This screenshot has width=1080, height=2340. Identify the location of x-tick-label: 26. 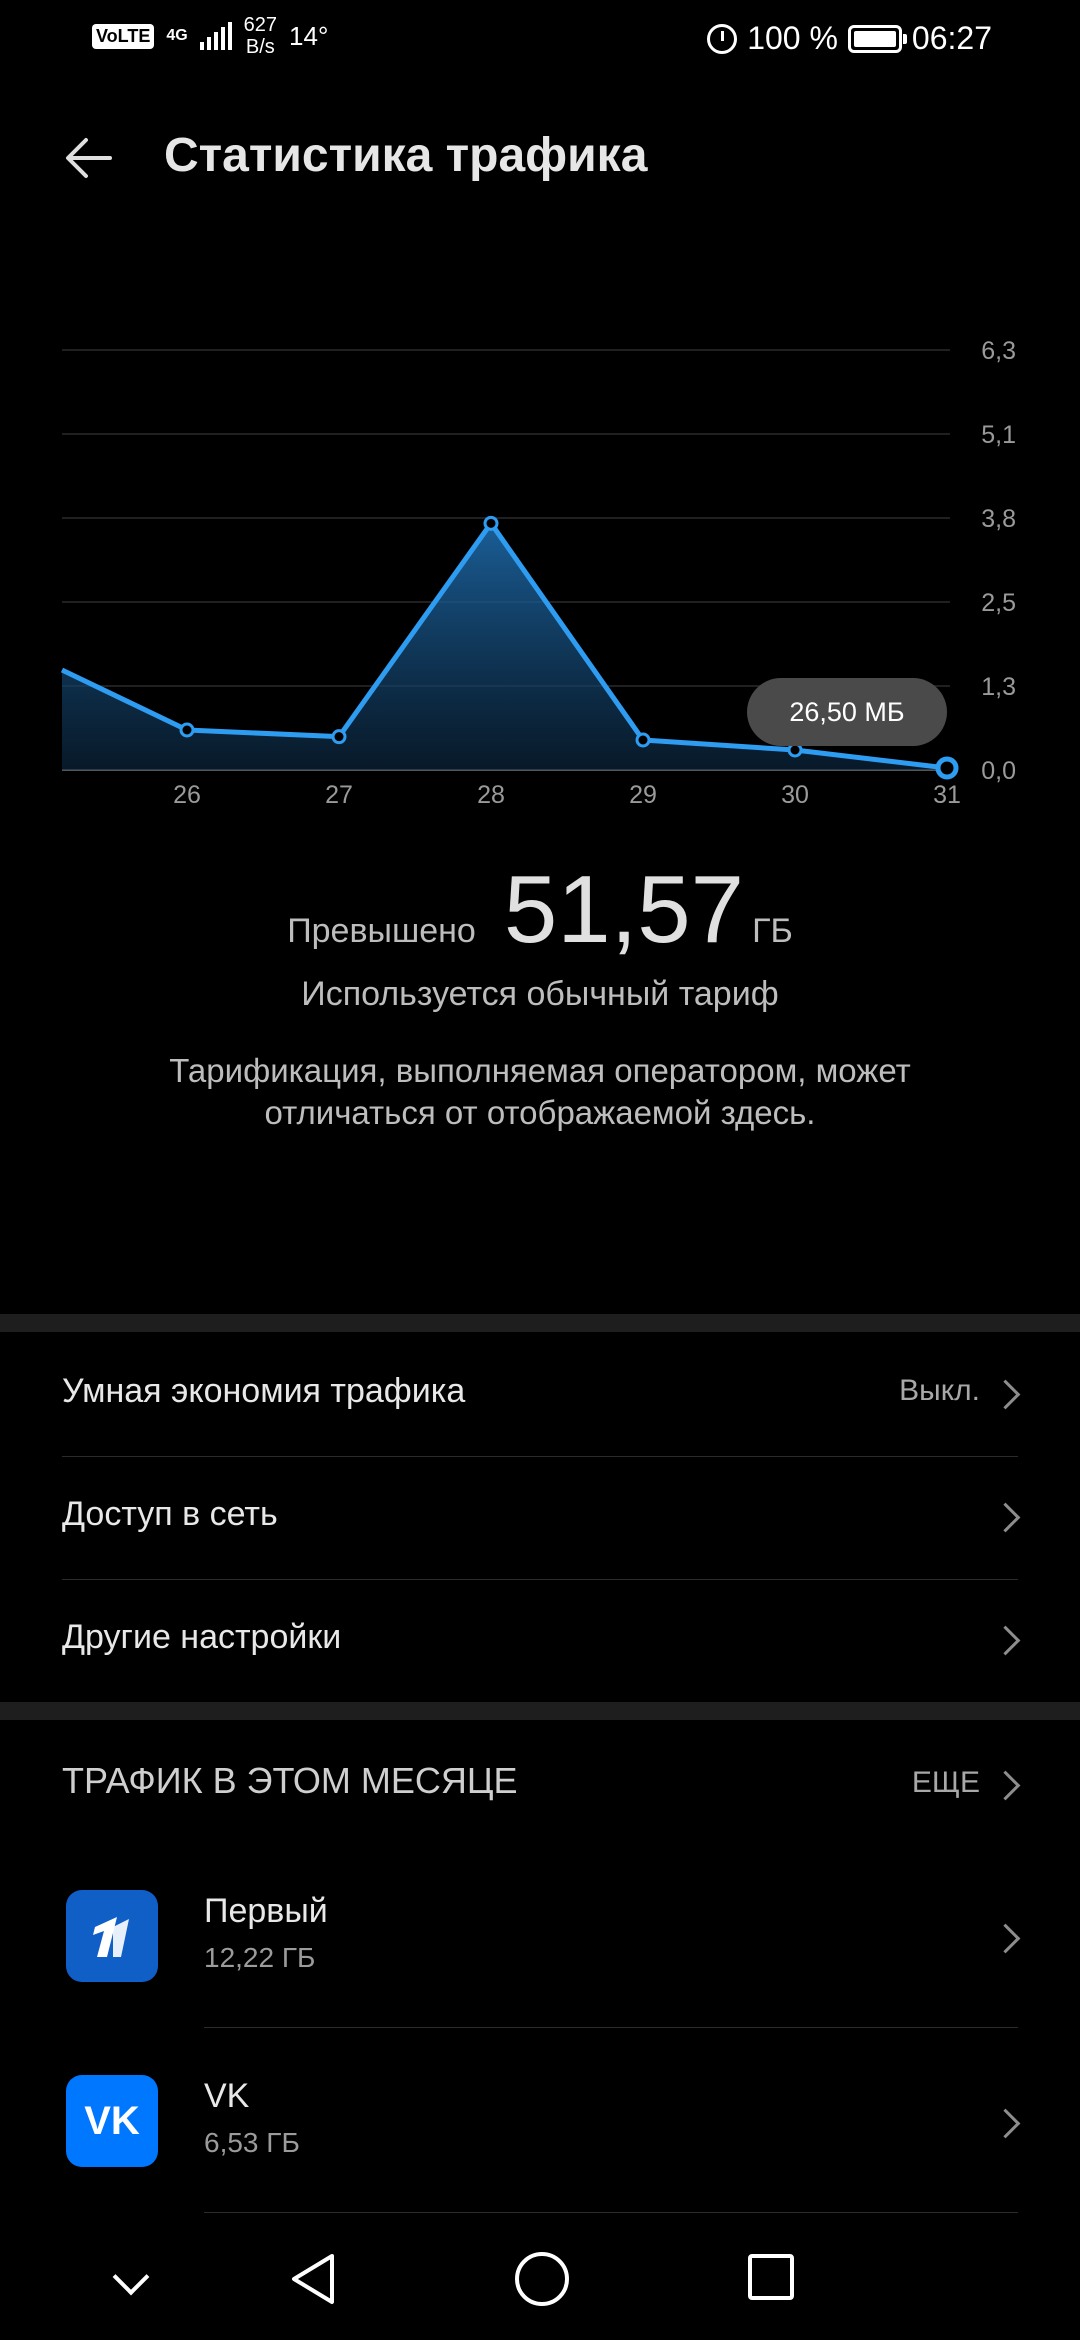
(187, 795).